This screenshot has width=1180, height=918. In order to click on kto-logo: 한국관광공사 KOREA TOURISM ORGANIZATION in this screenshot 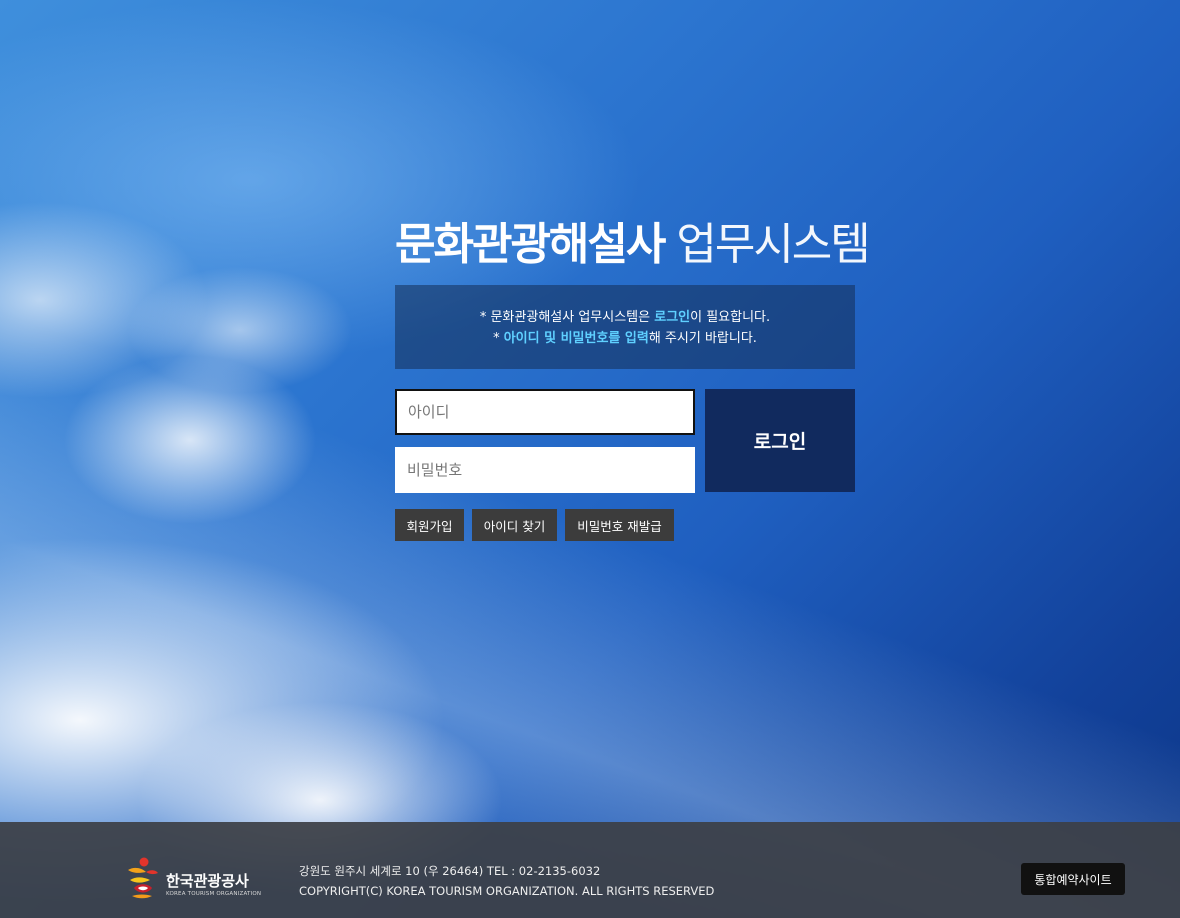, I will do `click(194, 878)`.